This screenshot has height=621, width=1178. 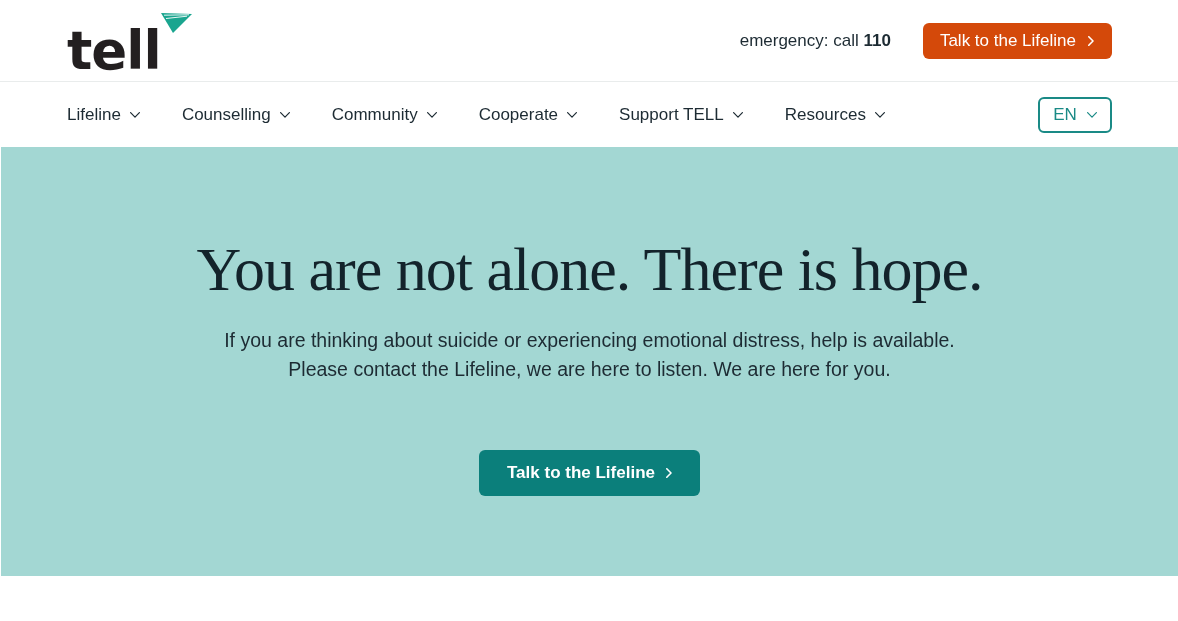 I want to click on nav-menu-item: Lifeline, so click(x=103, y=114).